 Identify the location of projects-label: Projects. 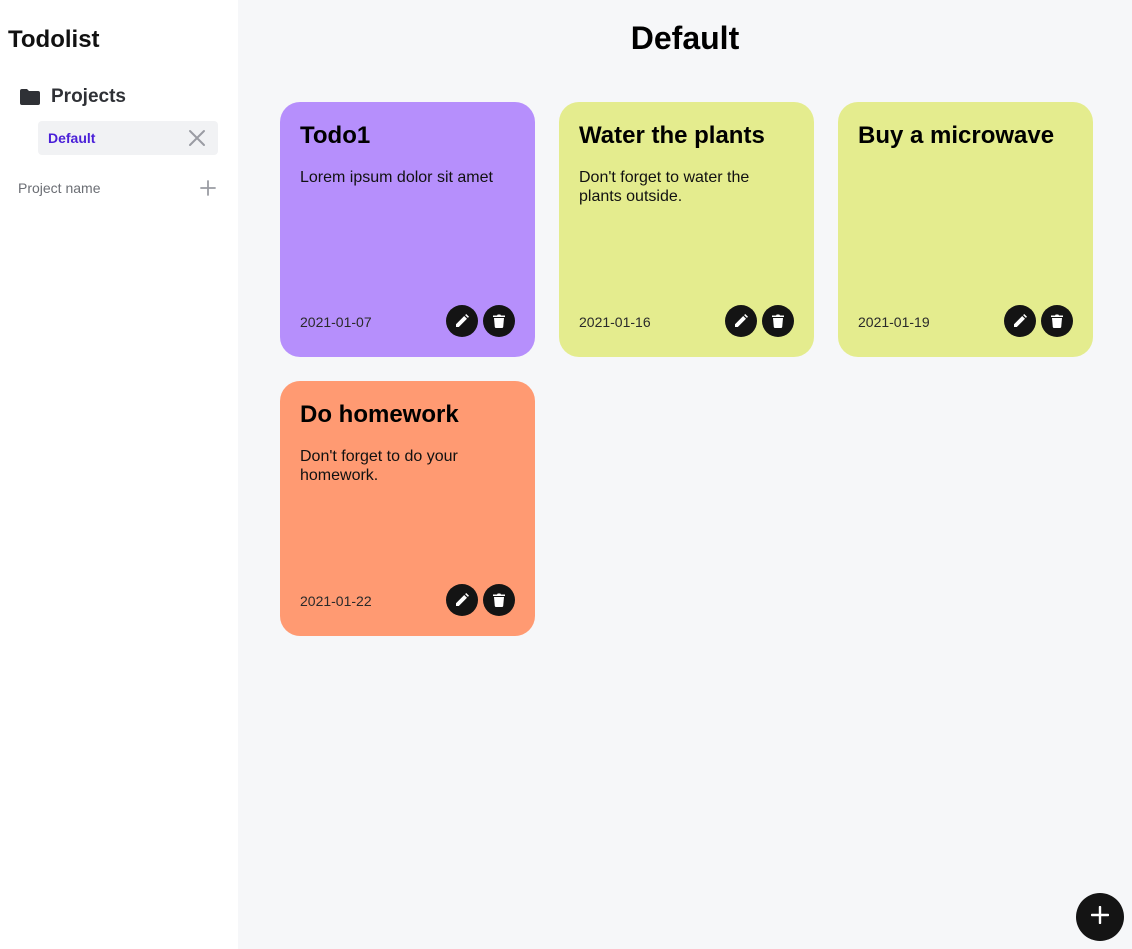
(88, 96).